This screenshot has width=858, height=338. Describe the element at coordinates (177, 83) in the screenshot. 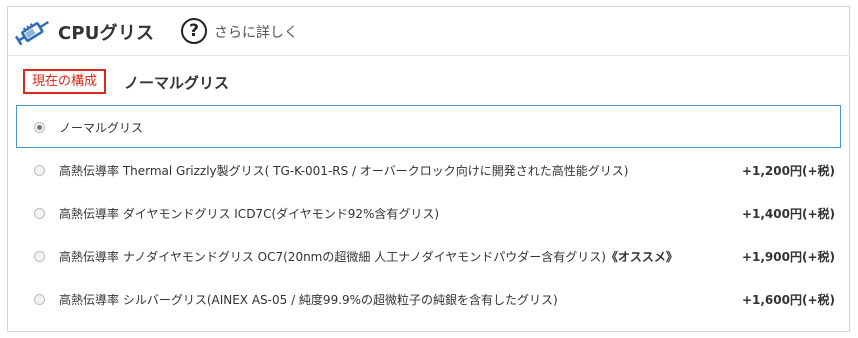

I see `current-config-value: ノーマルグリス` at that location.